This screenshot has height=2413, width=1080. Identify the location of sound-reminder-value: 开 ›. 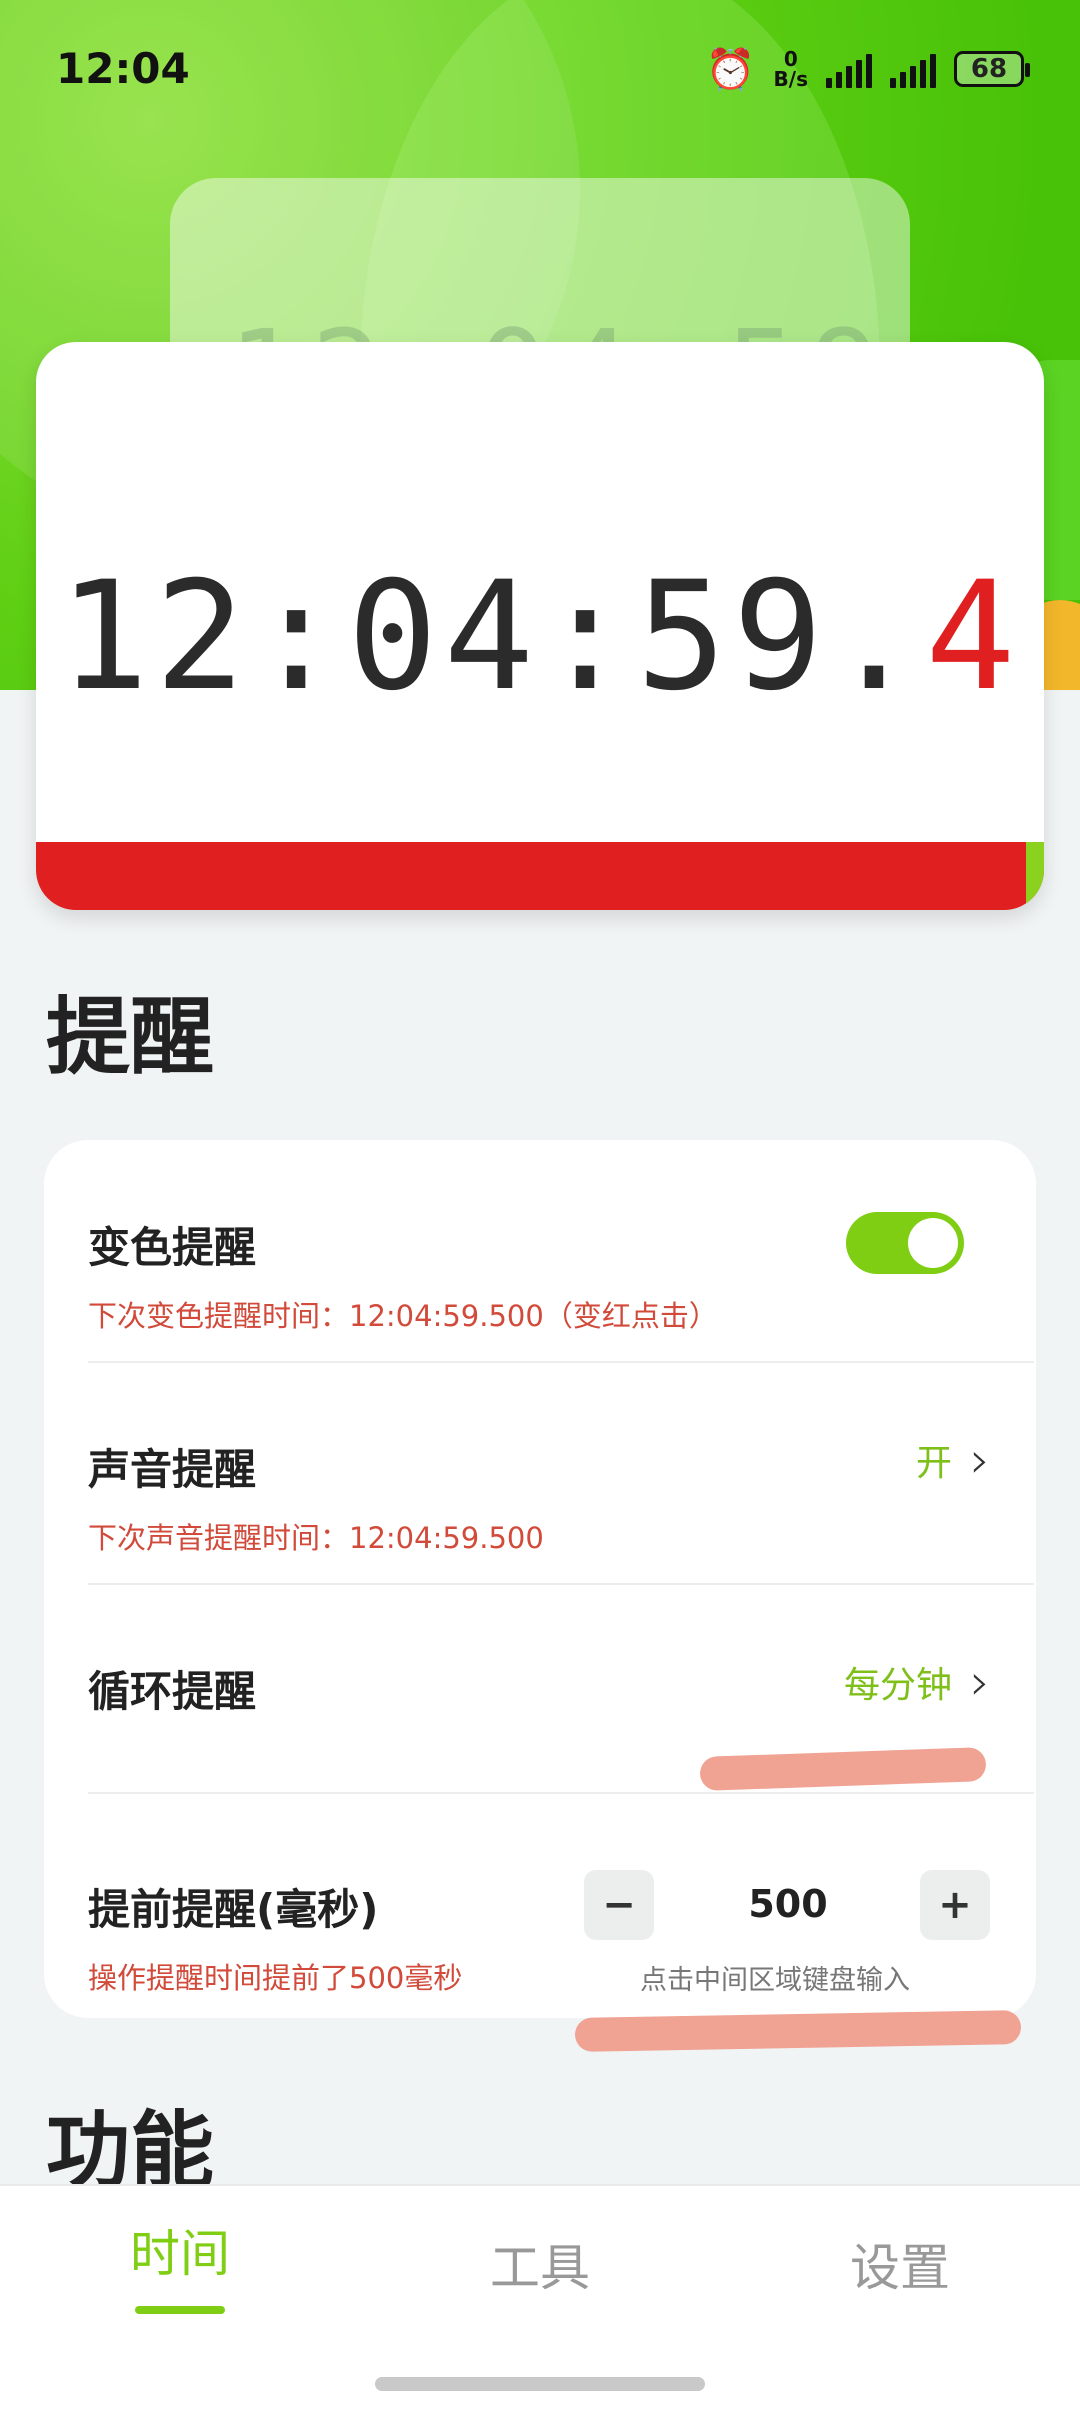
(953, 1460).